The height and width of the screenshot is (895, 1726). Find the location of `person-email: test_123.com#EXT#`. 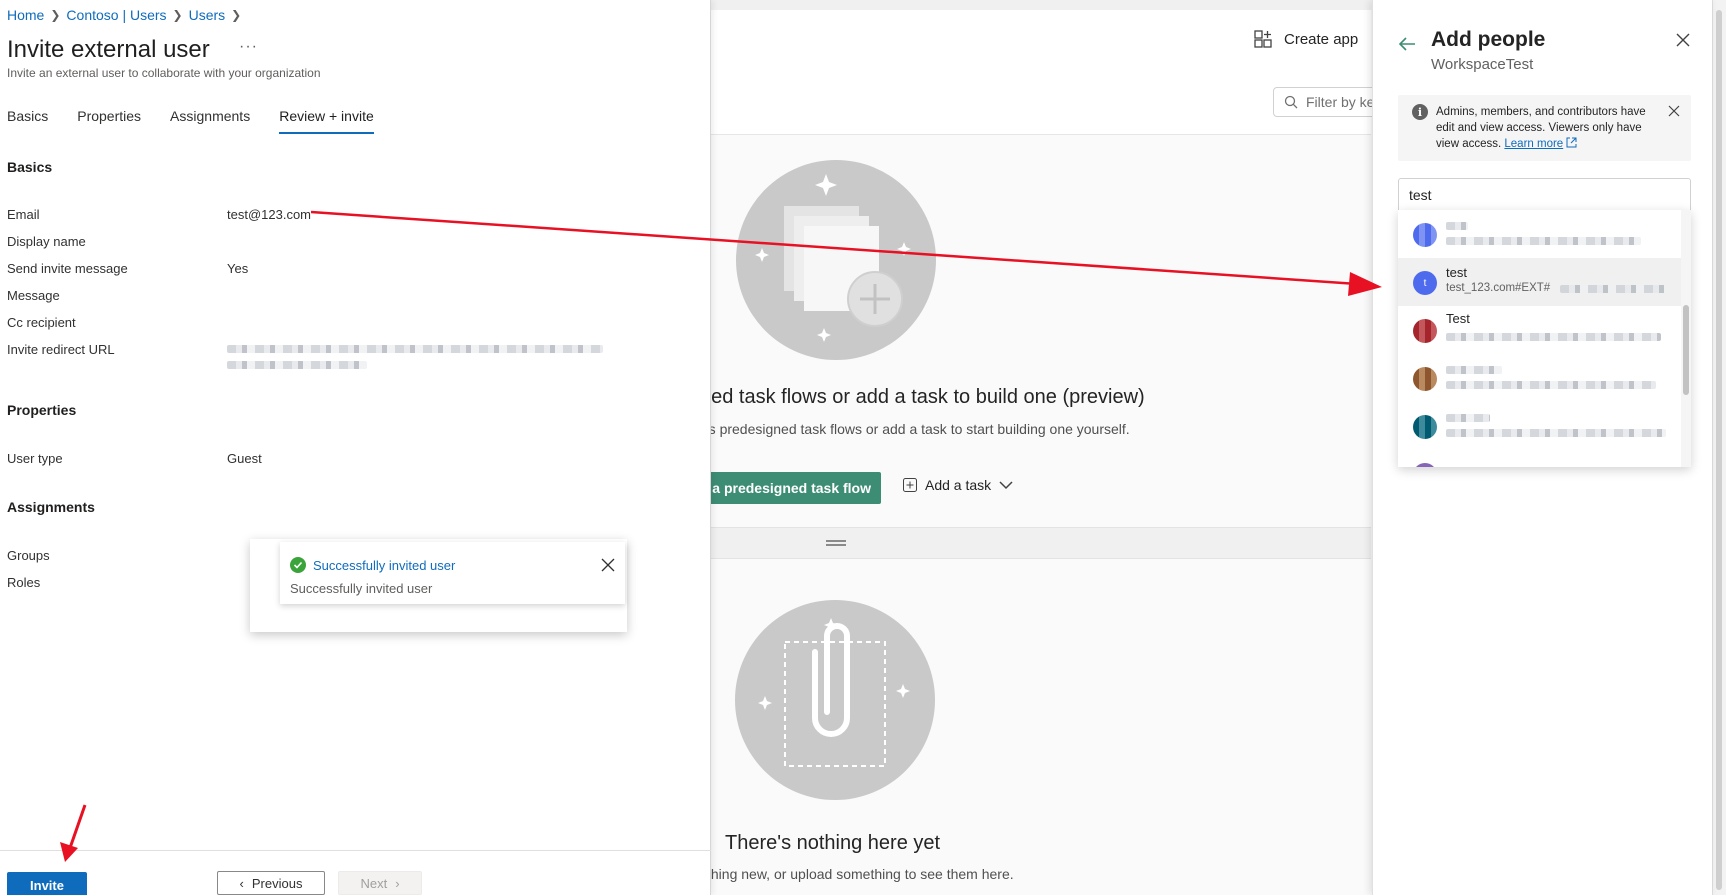

person-email: test_123.com#EXT# is located at coordinates (1498, 288).